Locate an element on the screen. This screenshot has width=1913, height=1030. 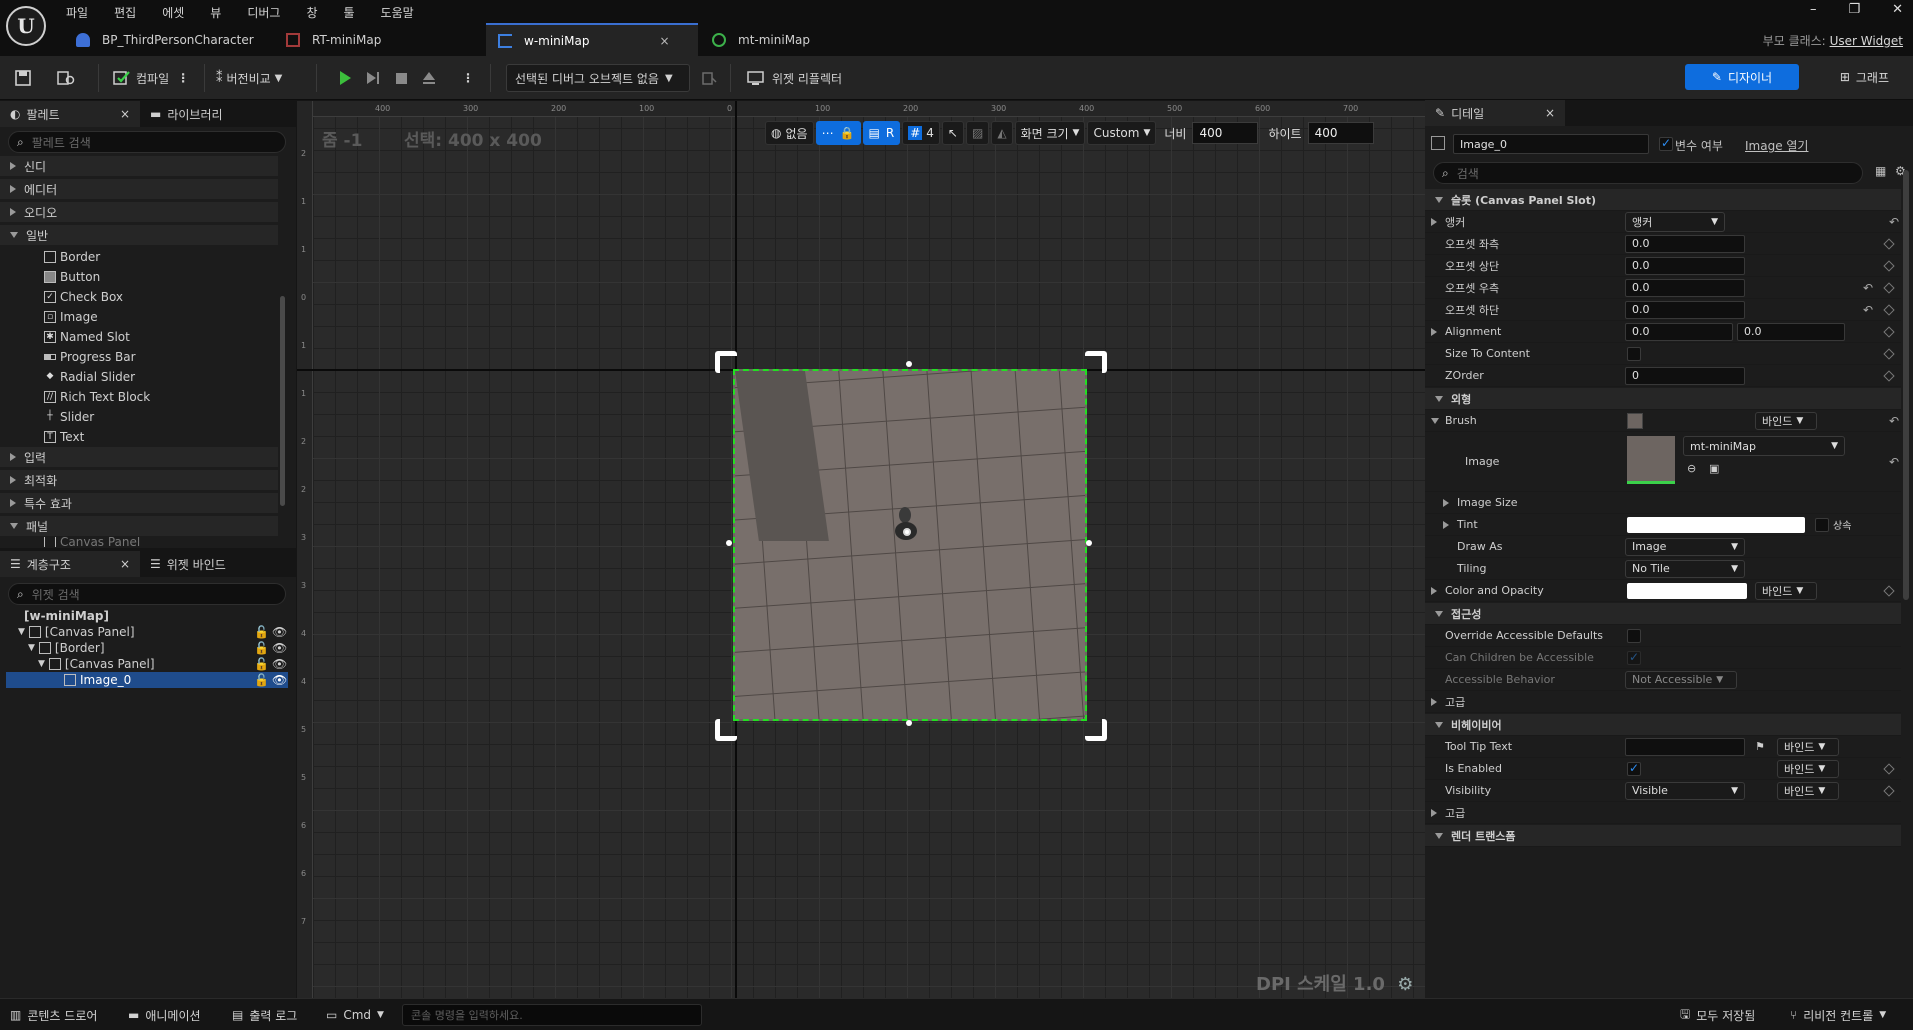
is-enabled-checkbox is located at coordinates (1634, 768).